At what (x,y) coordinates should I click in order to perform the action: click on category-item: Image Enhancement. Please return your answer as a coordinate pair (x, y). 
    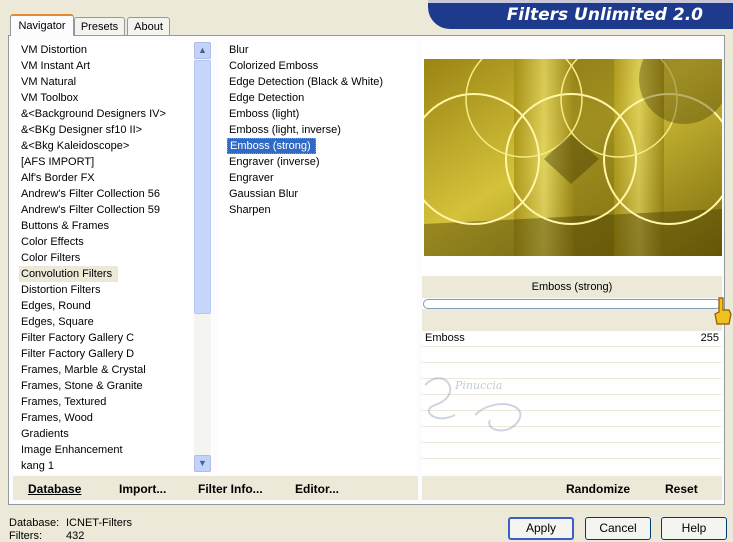
    Looking at the image, I should click on (92, 450).